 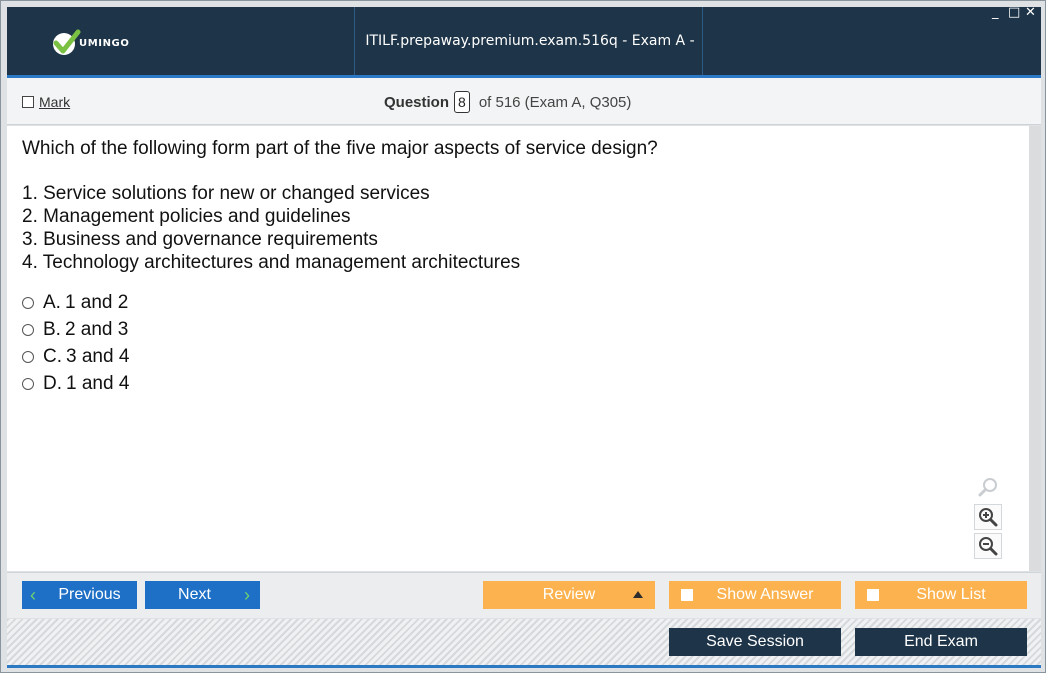 What do you see at coordinates (52, 302) in the screenshot?
I see `option-letter: A.` at bounding box center [52, 302].